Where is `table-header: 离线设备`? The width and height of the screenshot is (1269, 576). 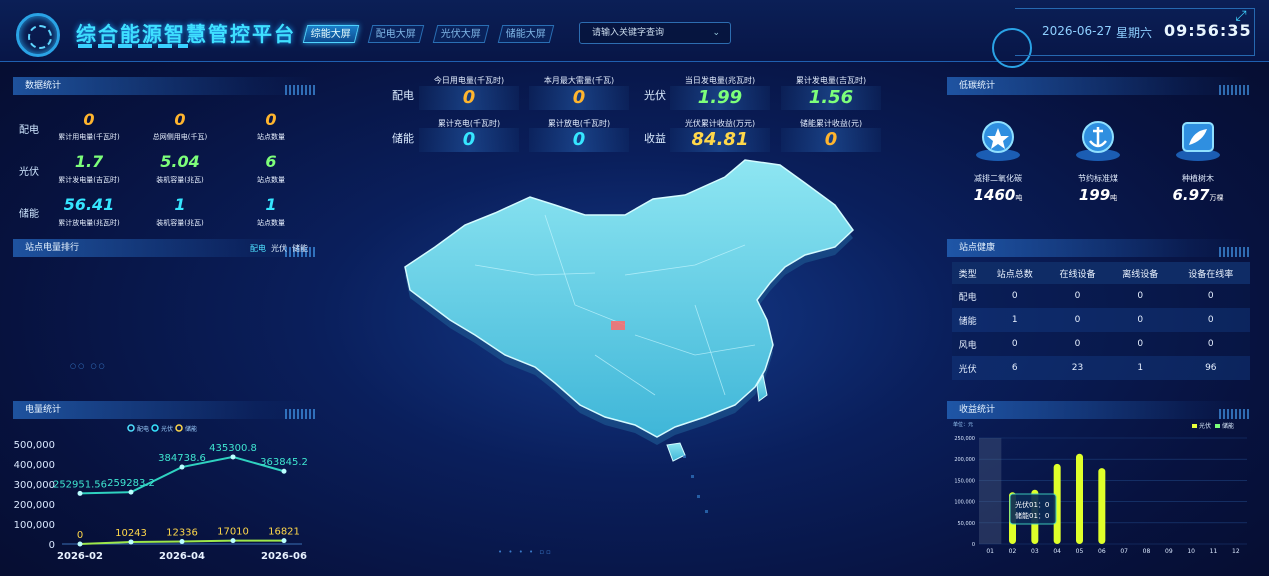 table-header: 离线设备 is located at coordinates (1140, 273).